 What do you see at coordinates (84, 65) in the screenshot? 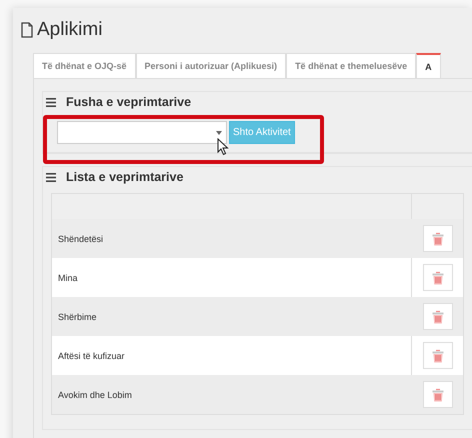
I see `tab: Të dhënat e OJQ-së` at bounding box center [84, 65].